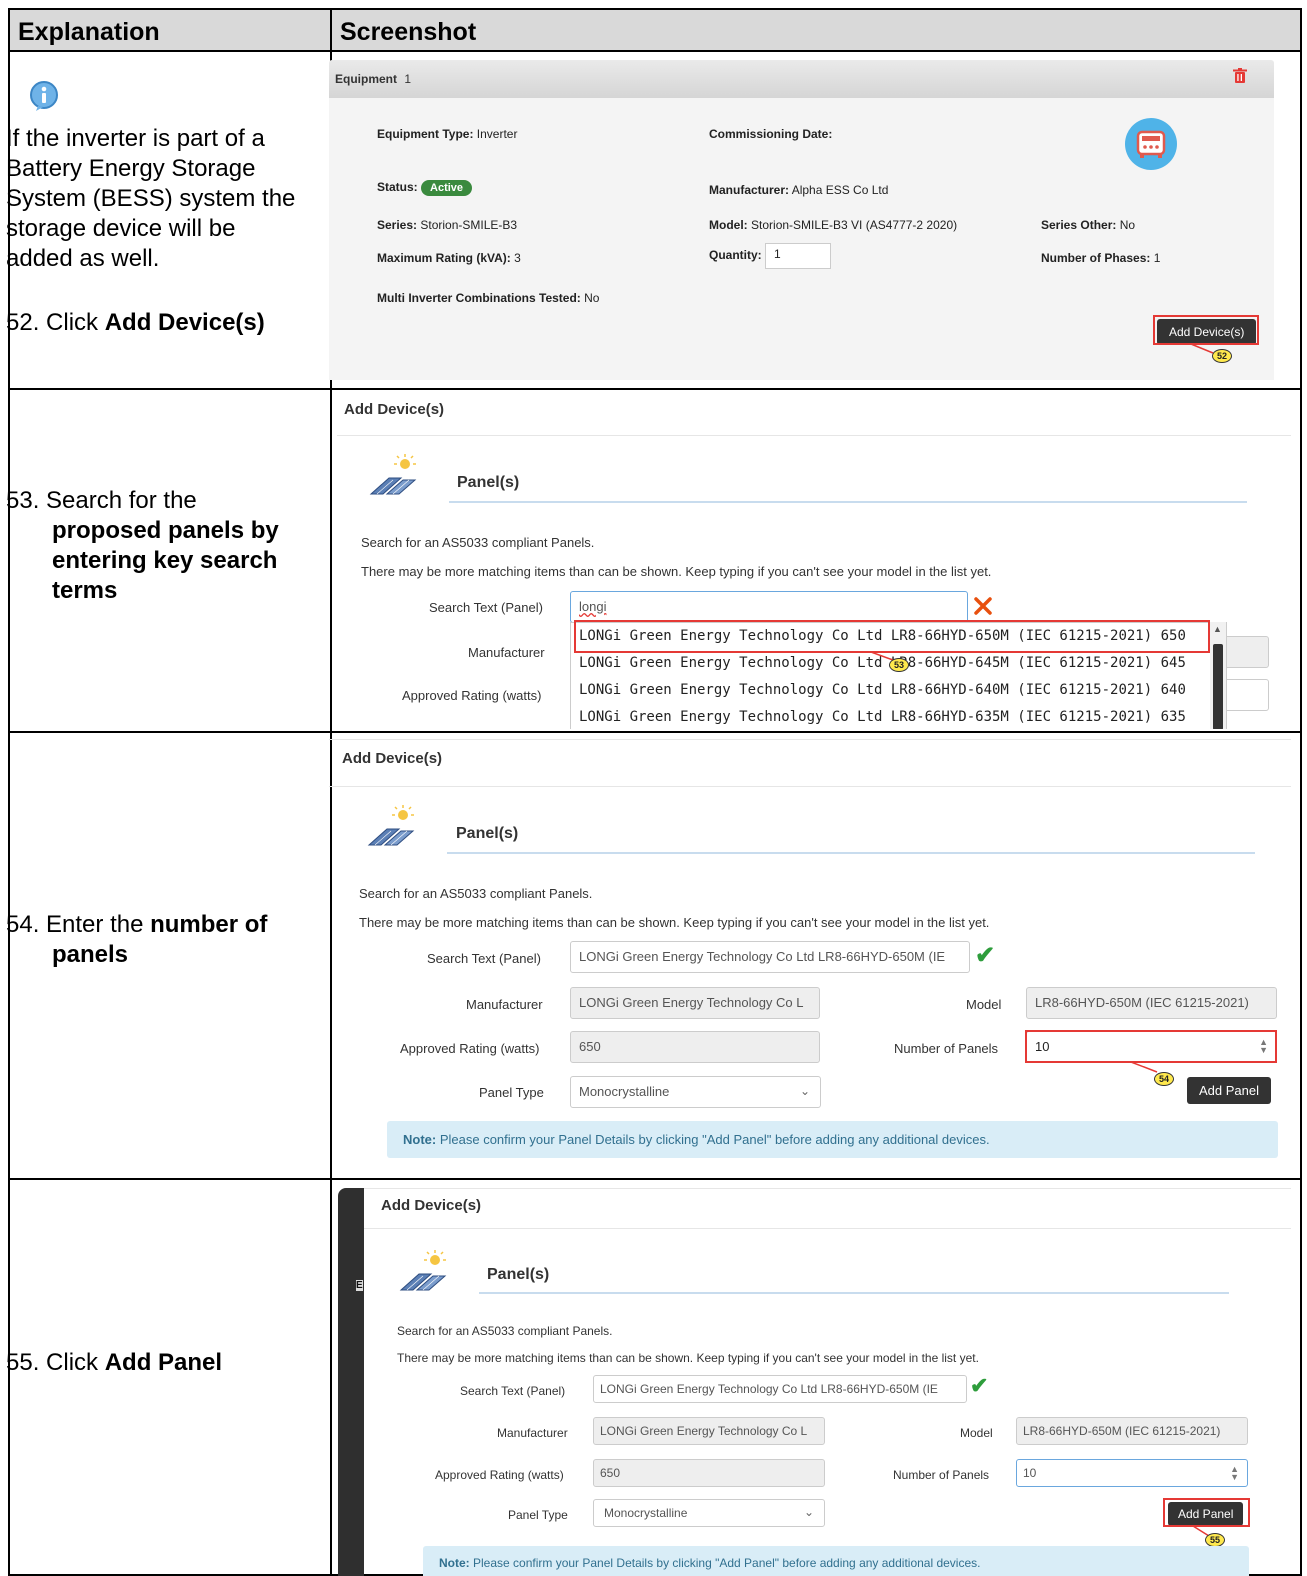  Describe the element at coordinates (511, 1092) in the screenshot. I see `panel-type-label: Panel Type` at that location.